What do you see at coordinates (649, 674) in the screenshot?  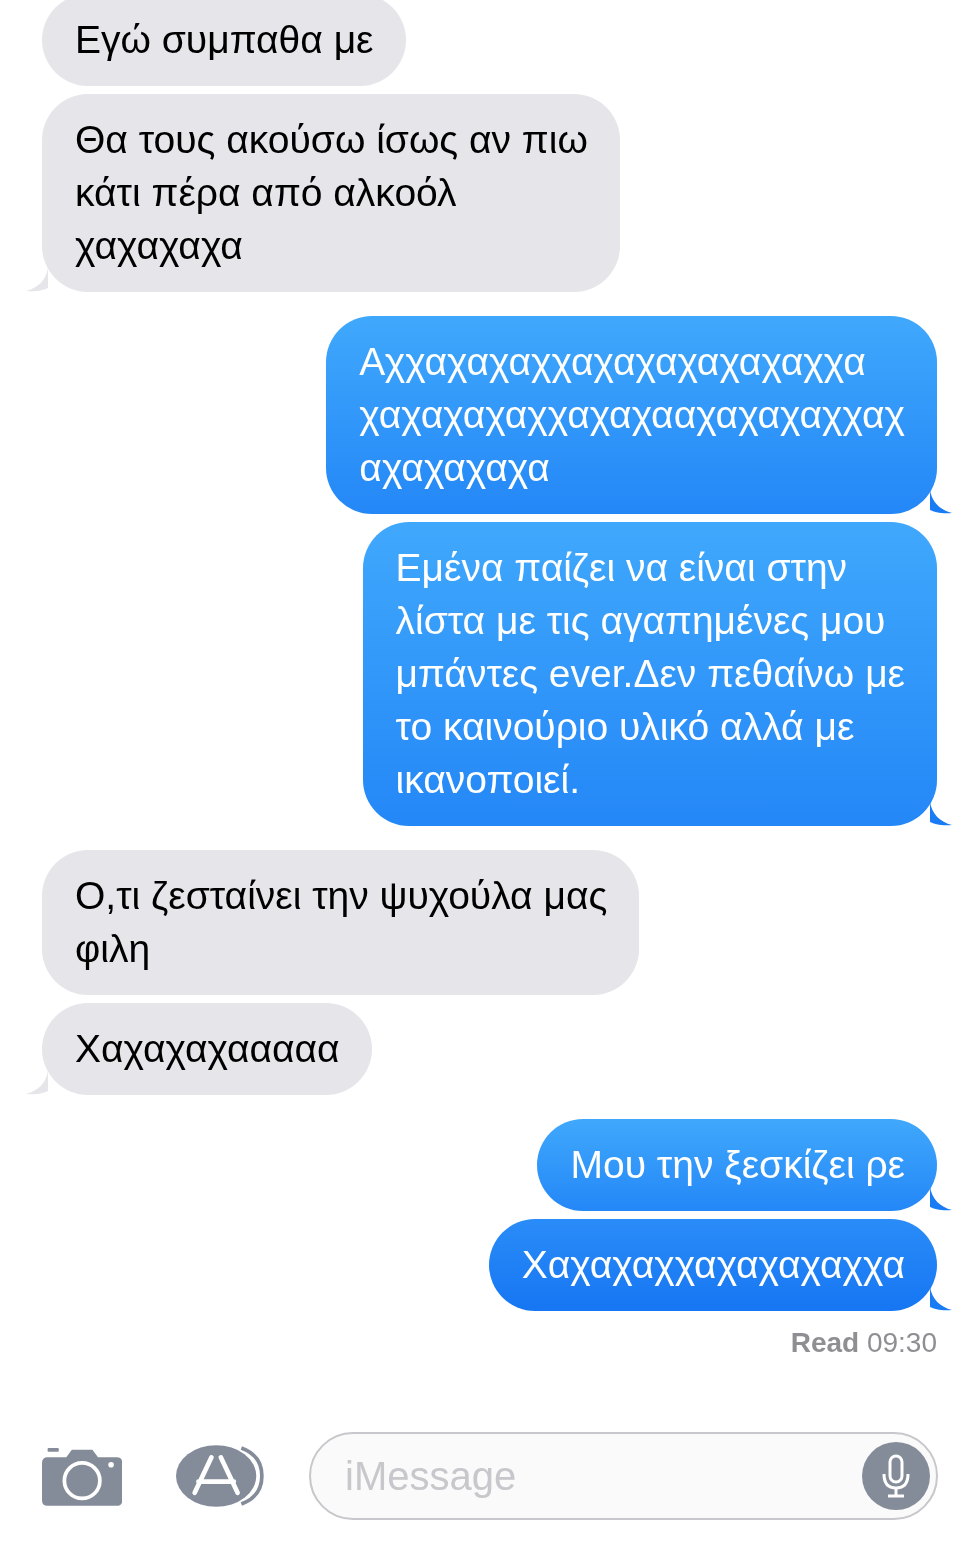 I see `sent-message-bubble: Εμένα παίζει να είναι στην λίστα με τις αγαπημένες μου μπάντες ever.Δεν πεθαίνω με το καινούριο υλικό αλλά με ικανοποιεί.` at bounding box center [649, 674].